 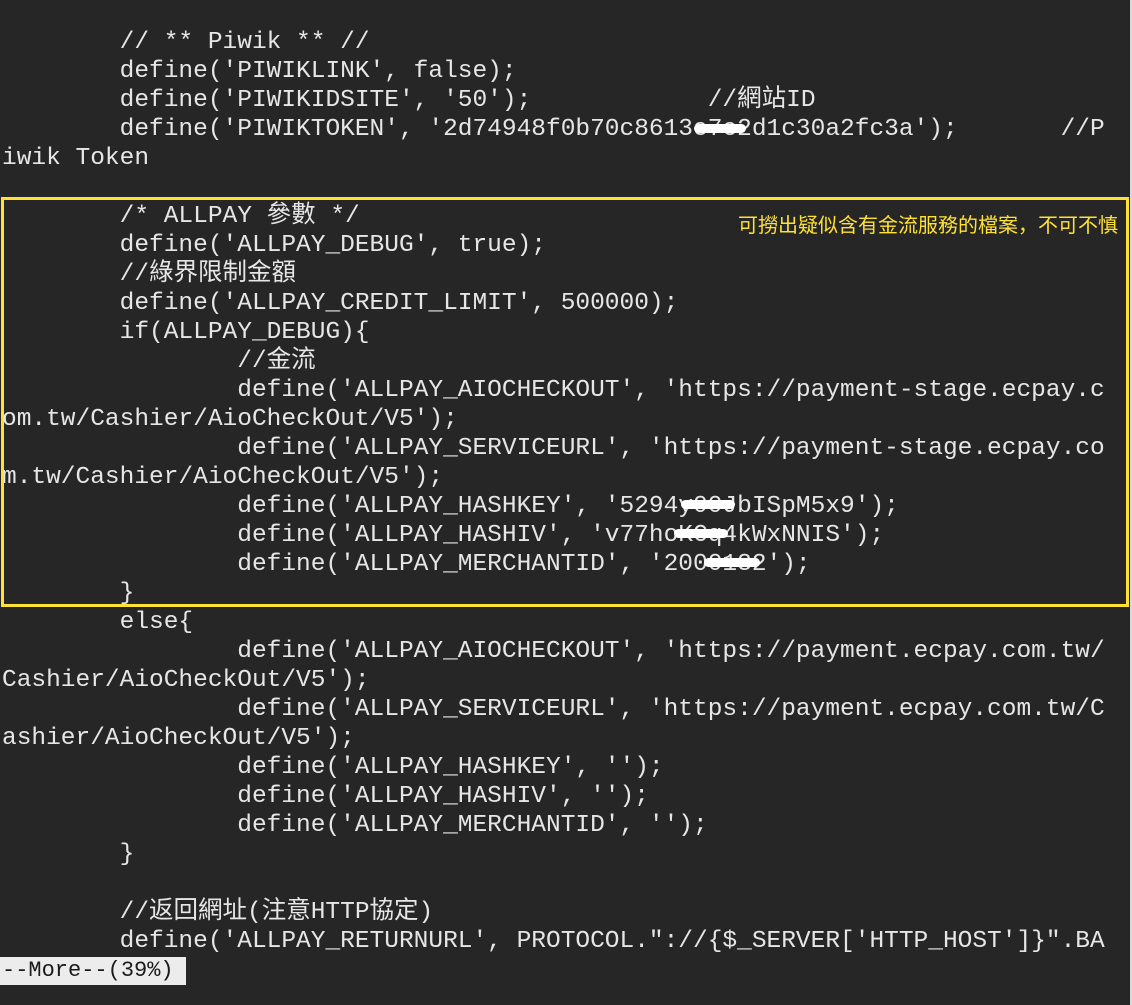 What do you see at coordinates (186, 42) in the screenshot?
I see `code-line: // ** Piwik ** //` at bounding box center [186, 42].